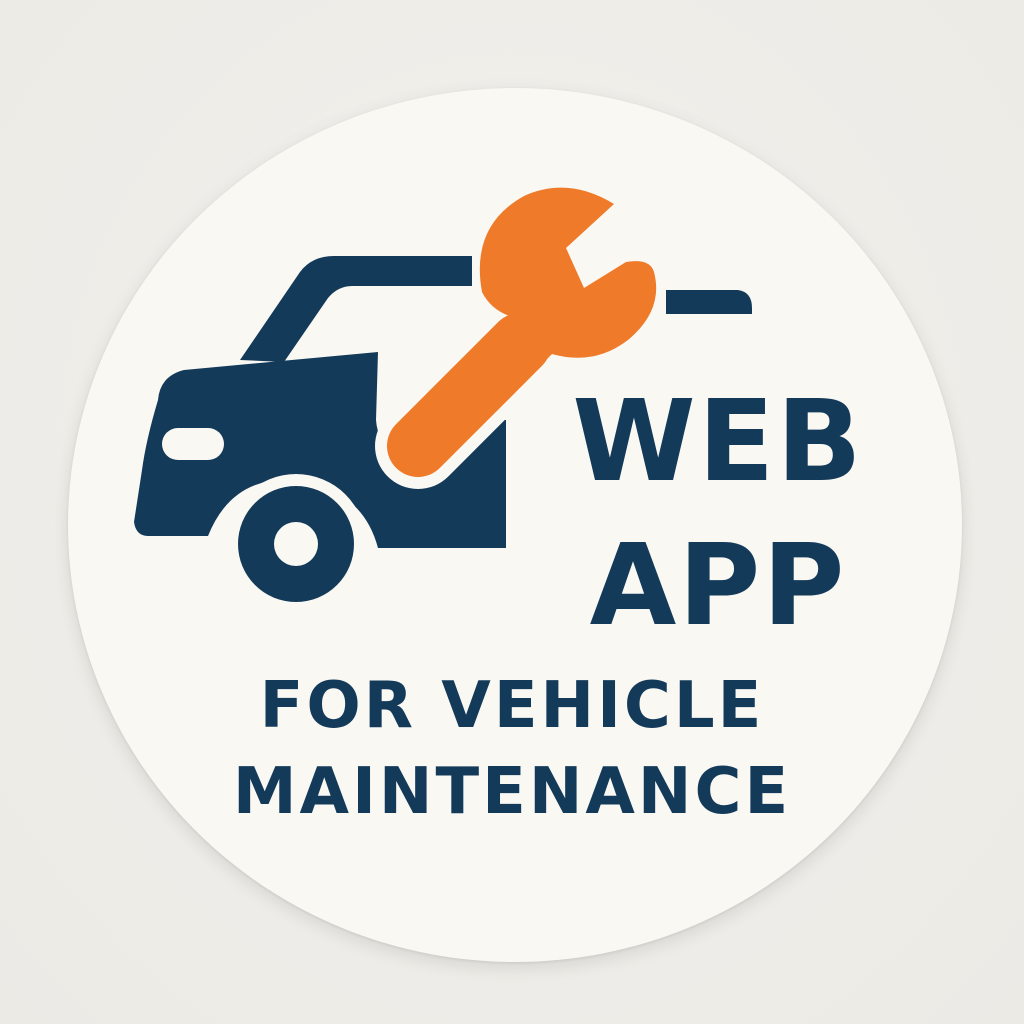 The image size is (1024, 1024). Describe the element at coordinates (718, 442) in the screenshot. I see `logo-title-line-1: WEB` at that location.